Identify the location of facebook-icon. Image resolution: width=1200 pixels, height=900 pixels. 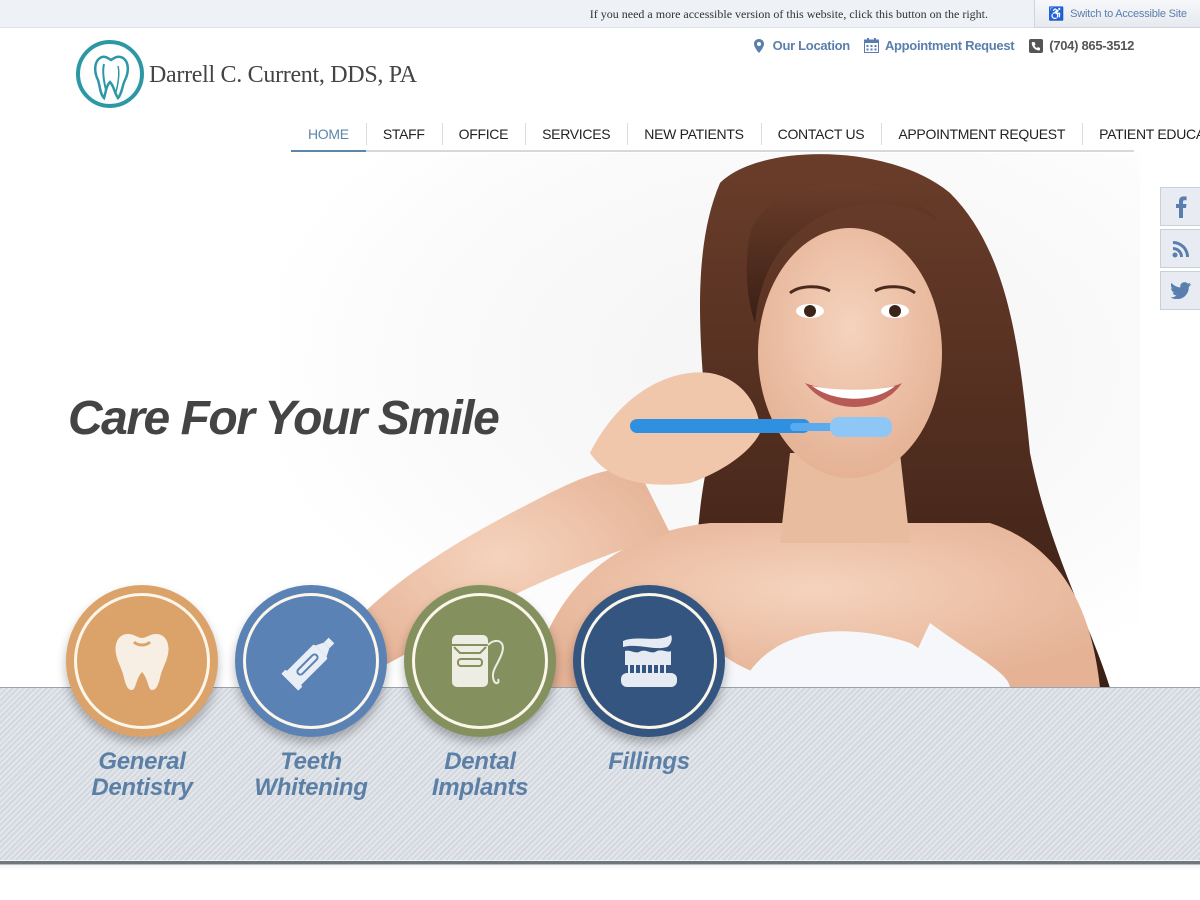
(1181, 206).